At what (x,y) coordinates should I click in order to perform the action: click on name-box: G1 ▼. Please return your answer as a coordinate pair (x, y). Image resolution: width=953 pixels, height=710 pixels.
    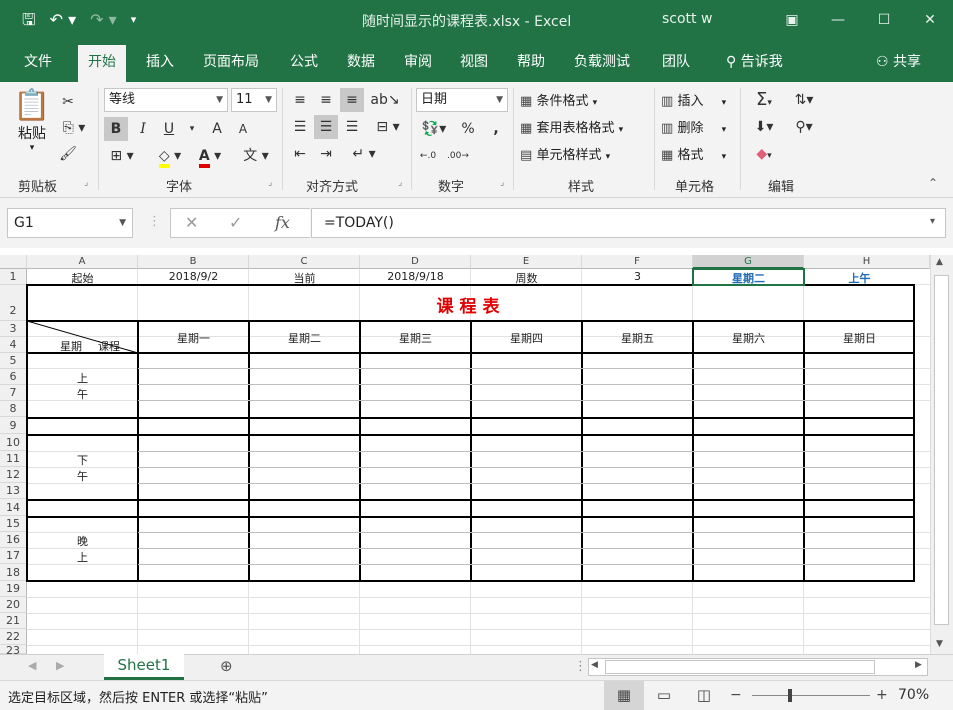
    Looking at the image, I should click on (70, 223).